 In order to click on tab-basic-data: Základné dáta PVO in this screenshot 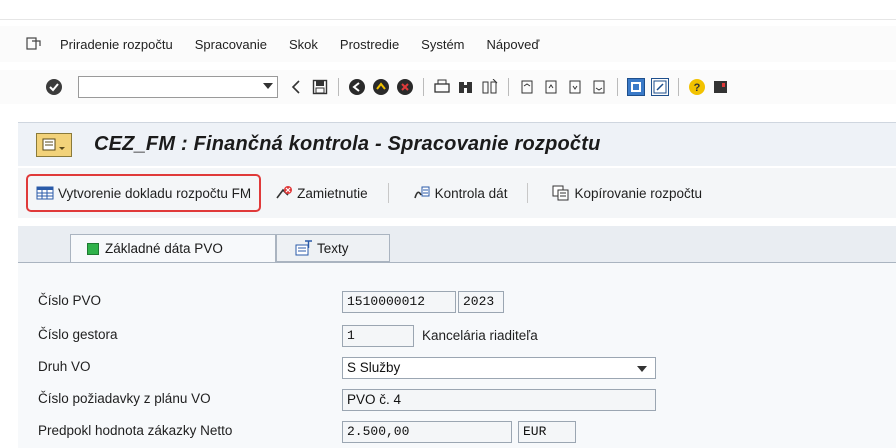, I will do `click(173, 248)`.